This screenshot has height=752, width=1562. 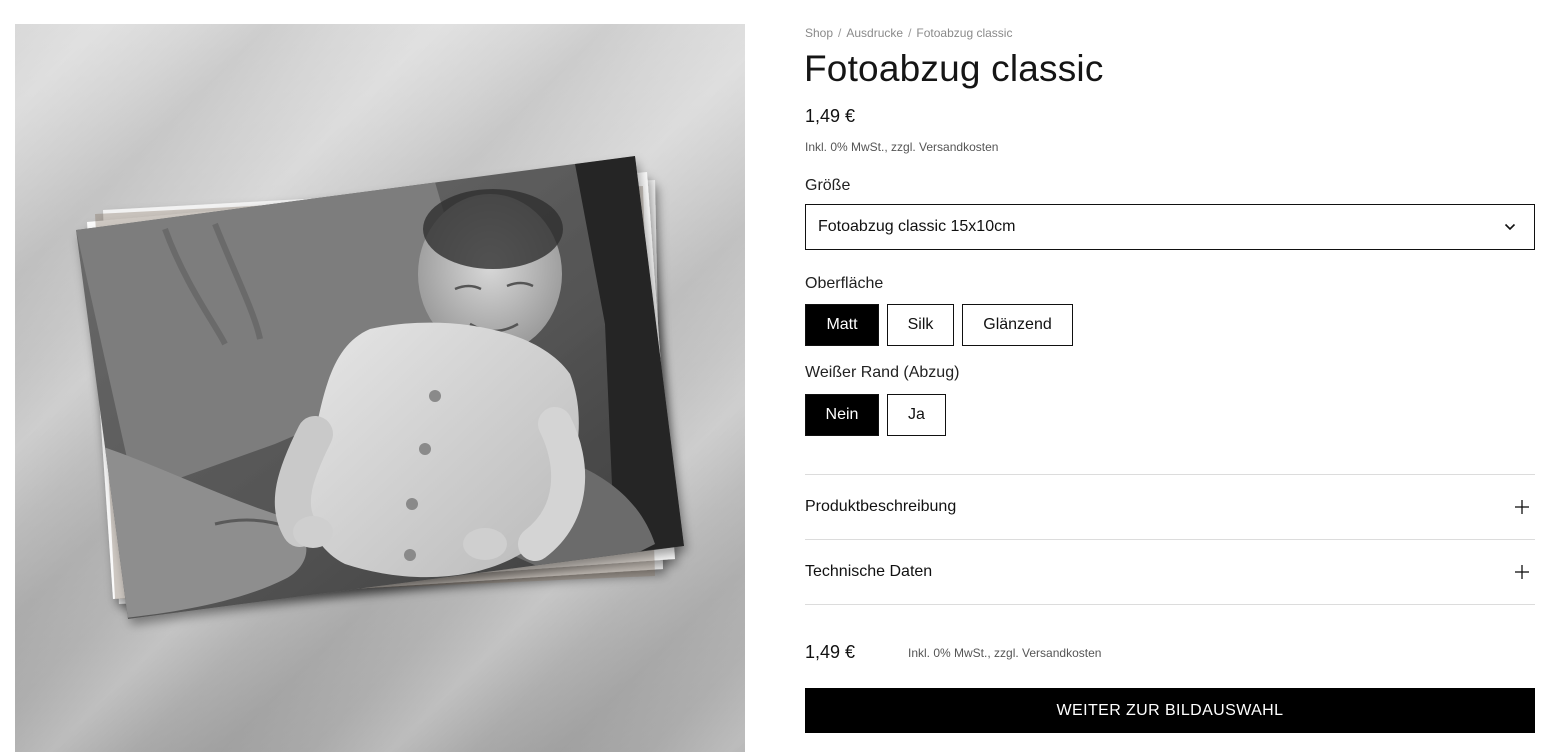 I want to click on summary-tax-note: Inkl. 0% MwSt., zzgl. Versandkosten, so click(x=1005, y=653).